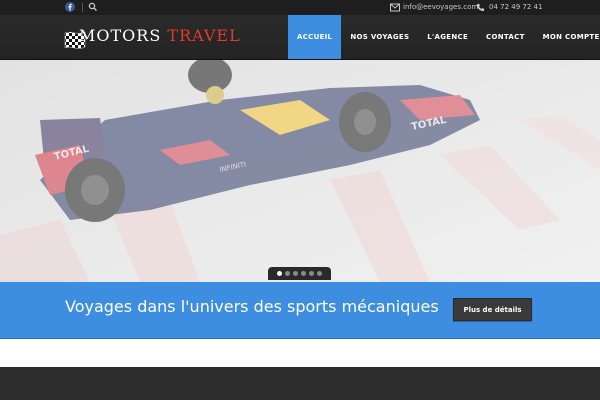 The width and height of the screenshot is (600, 400). I want to click on envelope-icon, so click(395, 7).